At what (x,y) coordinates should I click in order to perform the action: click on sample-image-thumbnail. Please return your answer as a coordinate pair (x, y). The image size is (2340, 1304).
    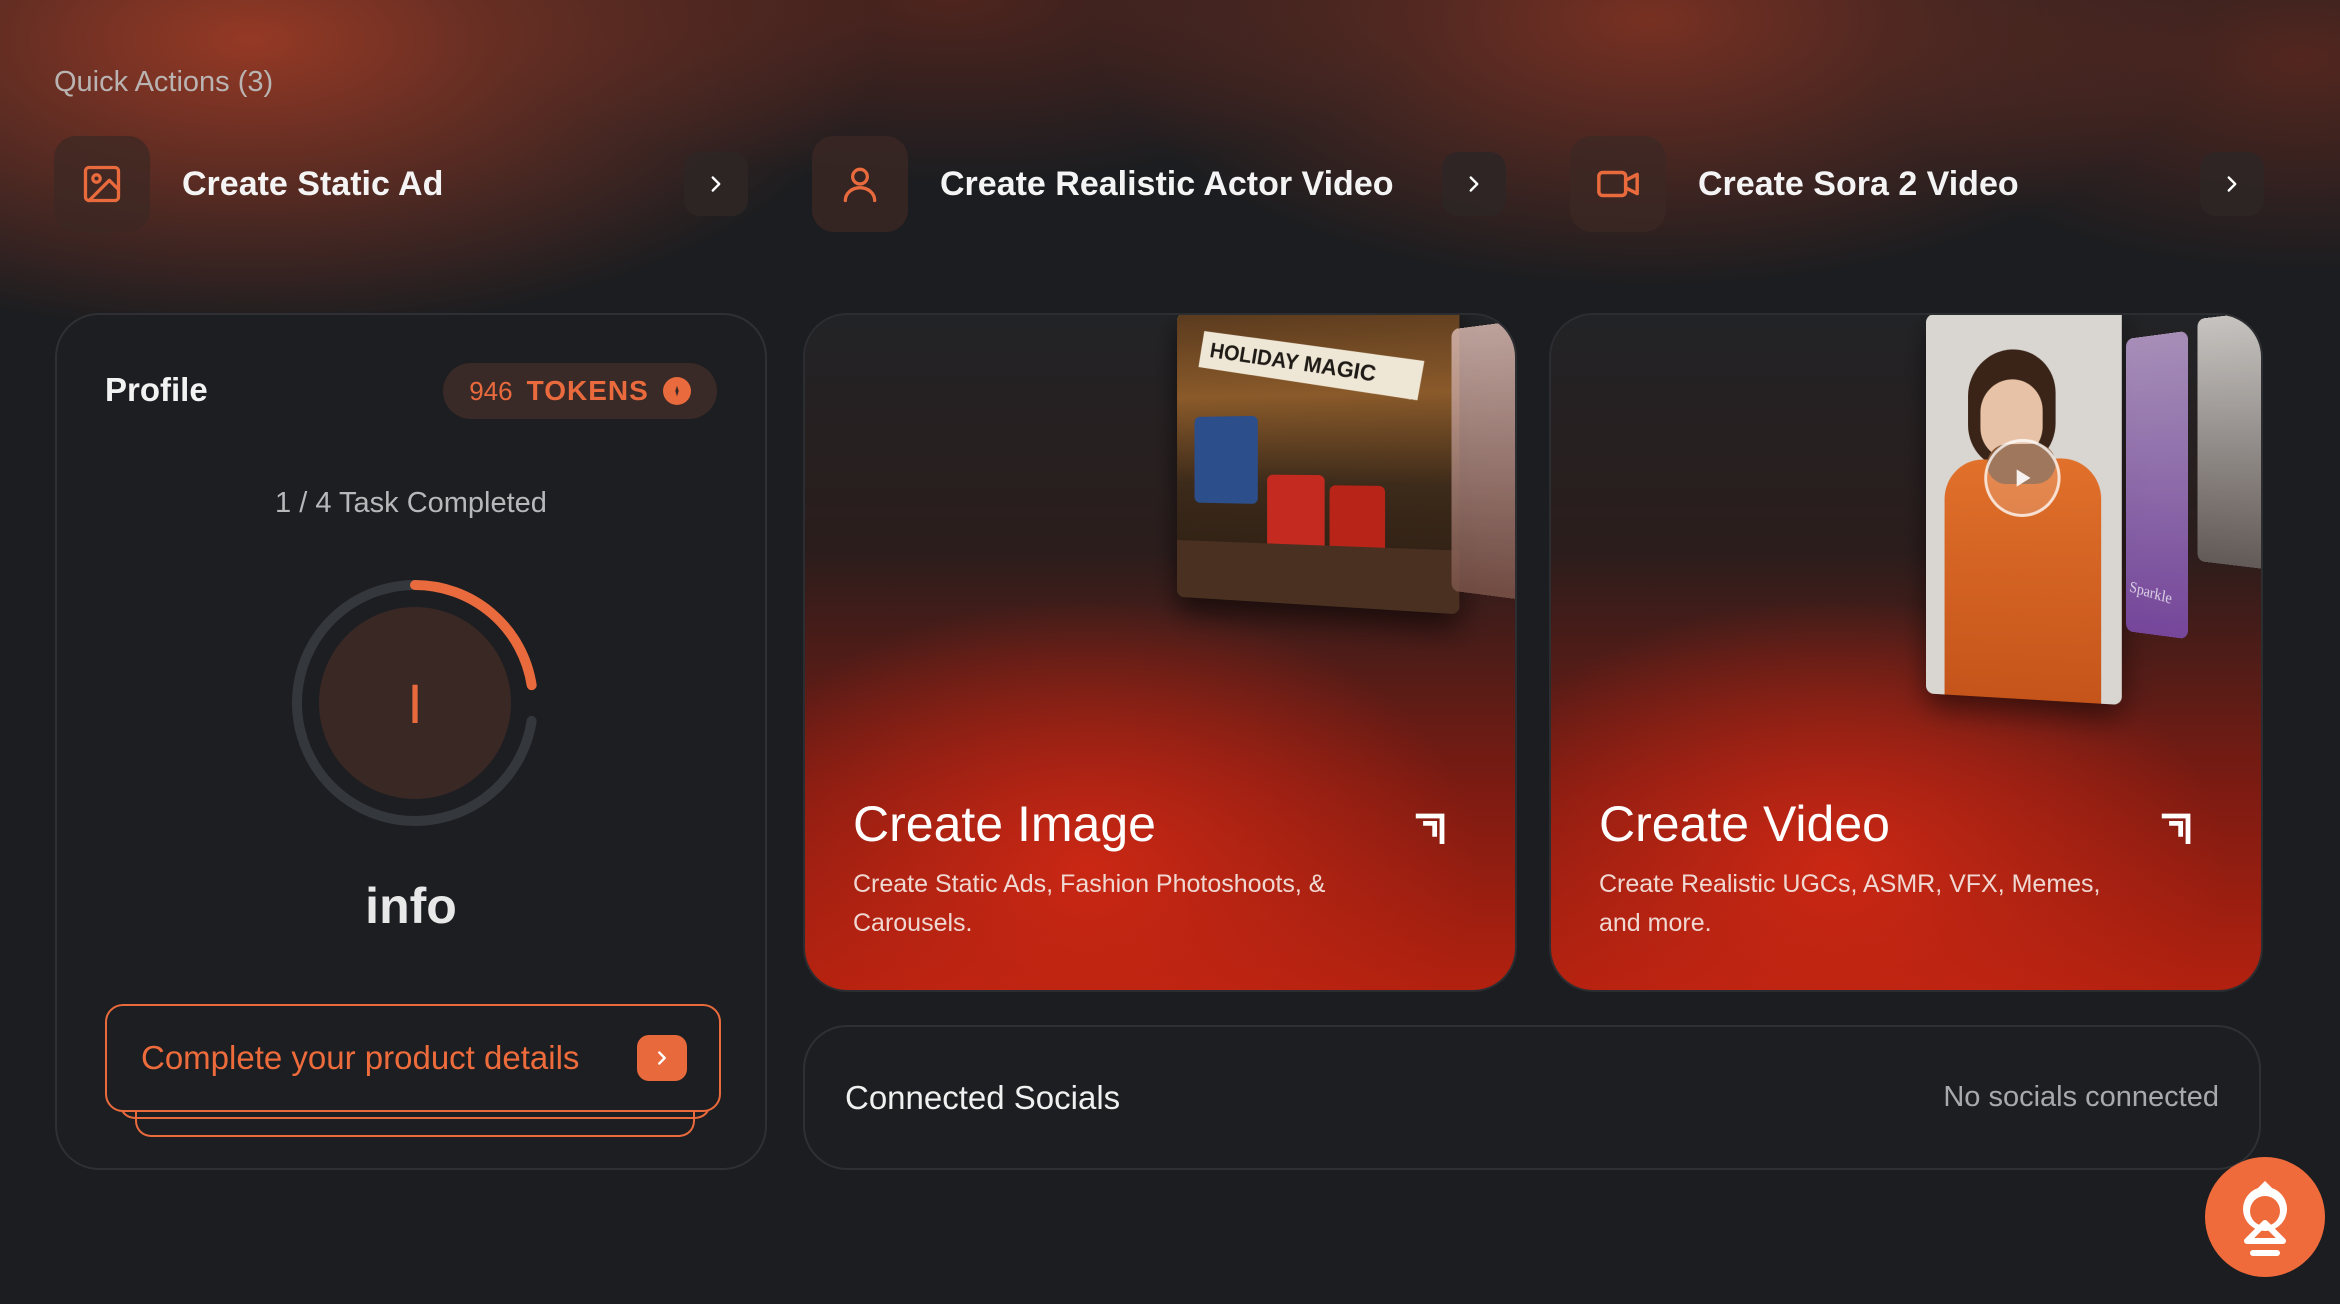
    Looking at the image, I should click on (1483, 460).